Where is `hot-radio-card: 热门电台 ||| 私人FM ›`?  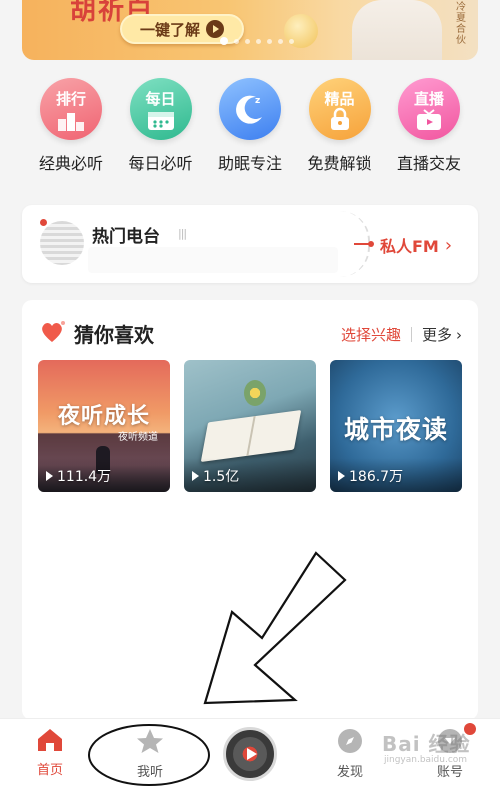 hot-radio-card: 热门电台 ||| 私人FM › is located at coordinates (250, 244).